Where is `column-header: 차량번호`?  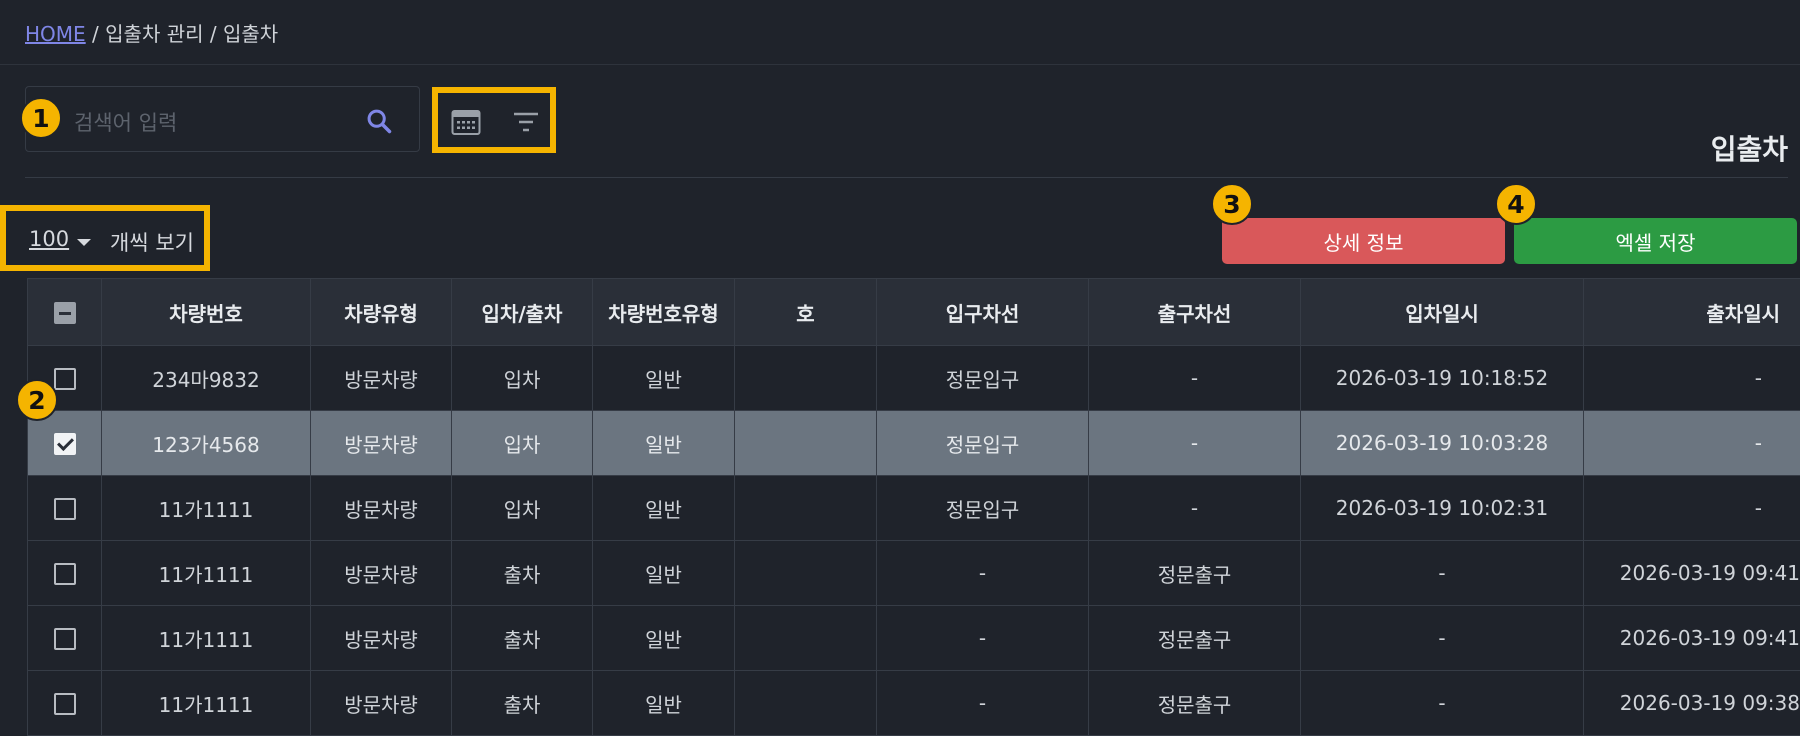
column-header: 차량번호 is located at coordinates (206, 312).